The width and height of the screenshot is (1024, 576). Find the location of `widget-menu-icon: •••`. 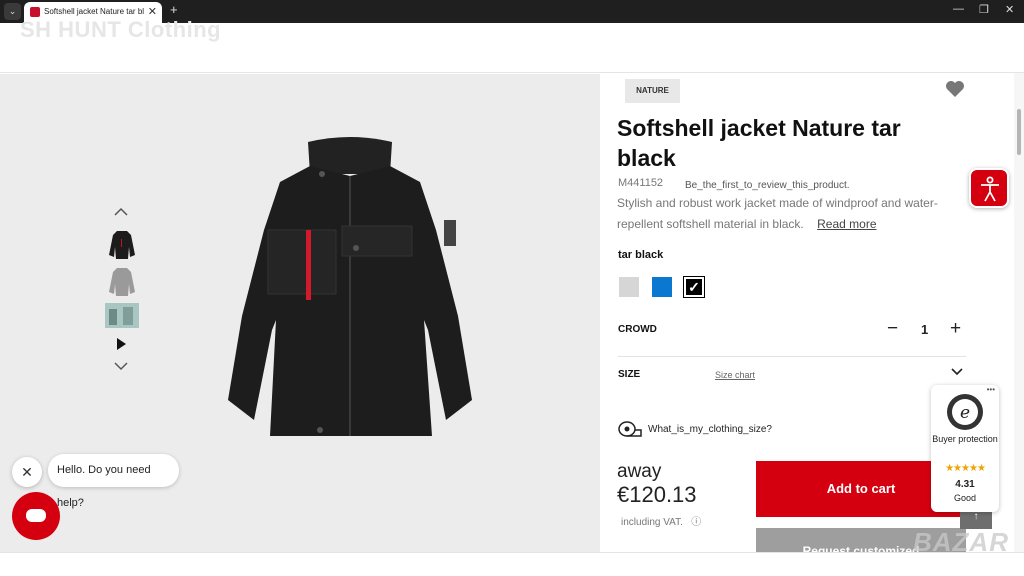

widget-menu-icon: ••• is located at coordinates (991, 389).